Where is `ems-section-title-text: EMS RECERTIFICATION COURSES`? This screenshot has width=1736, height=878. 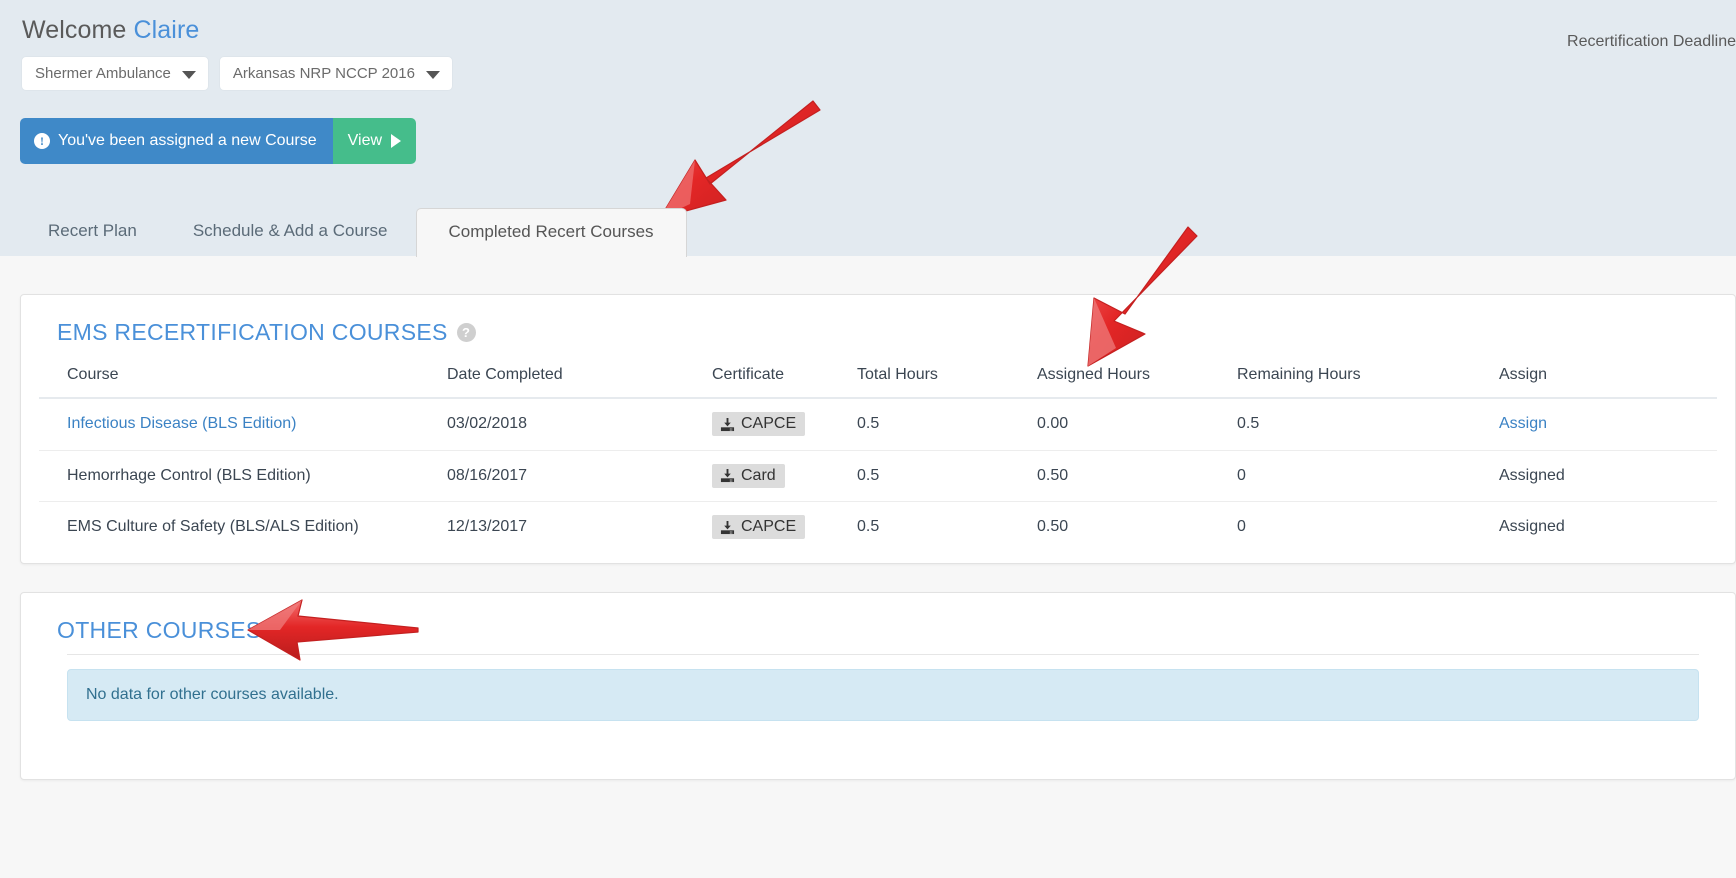 ems-section-title-text: EMS RECERTIFICATION COURSES is located at coordinates (252, 332).